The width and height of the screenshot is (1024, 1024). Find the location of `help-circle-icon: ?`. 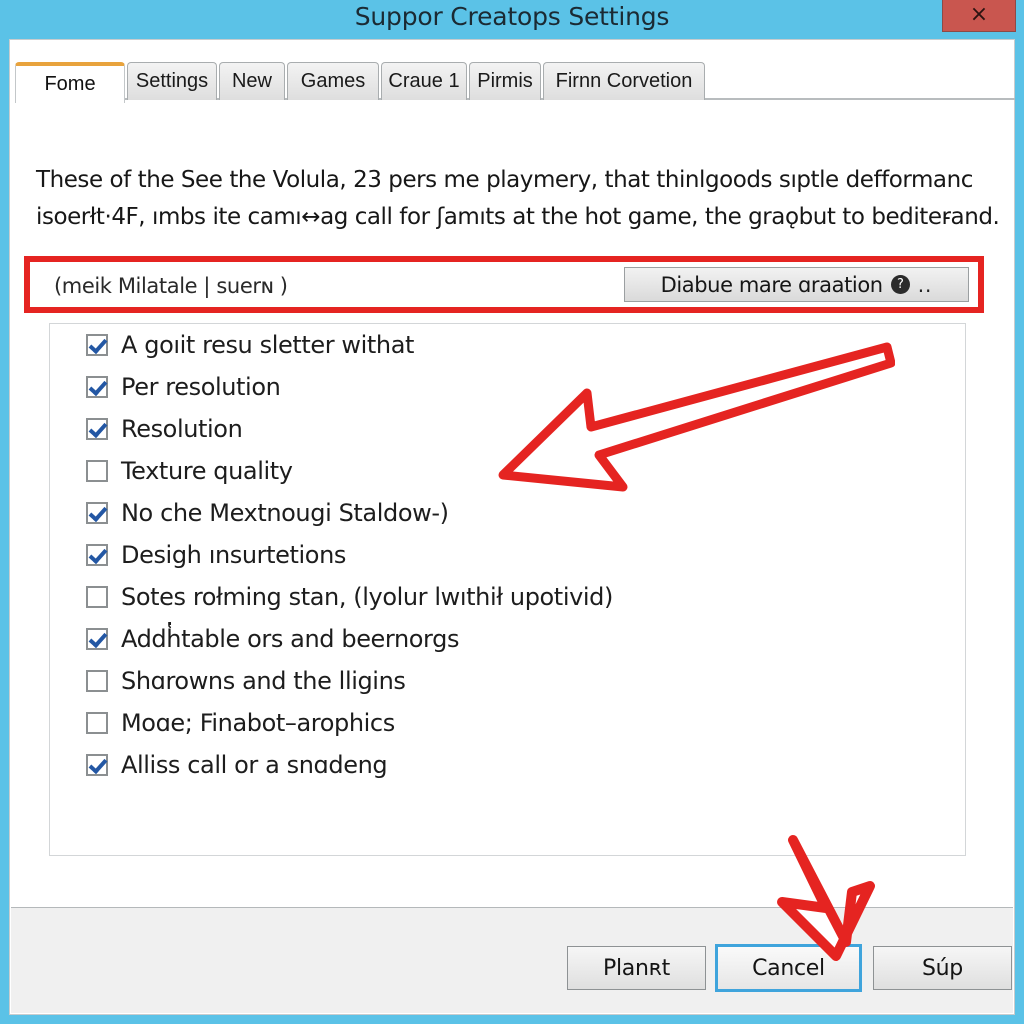

help-circle-icon: ? is located at coordinates (900, 284).